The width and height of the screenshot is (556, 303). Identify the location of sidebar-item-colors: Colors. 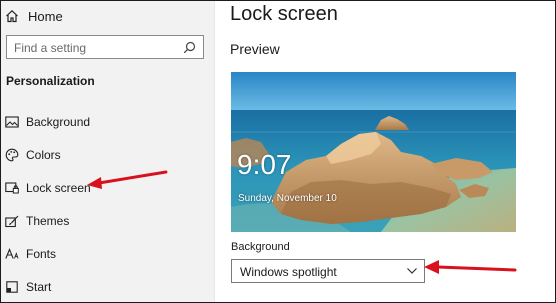
(105, 155).